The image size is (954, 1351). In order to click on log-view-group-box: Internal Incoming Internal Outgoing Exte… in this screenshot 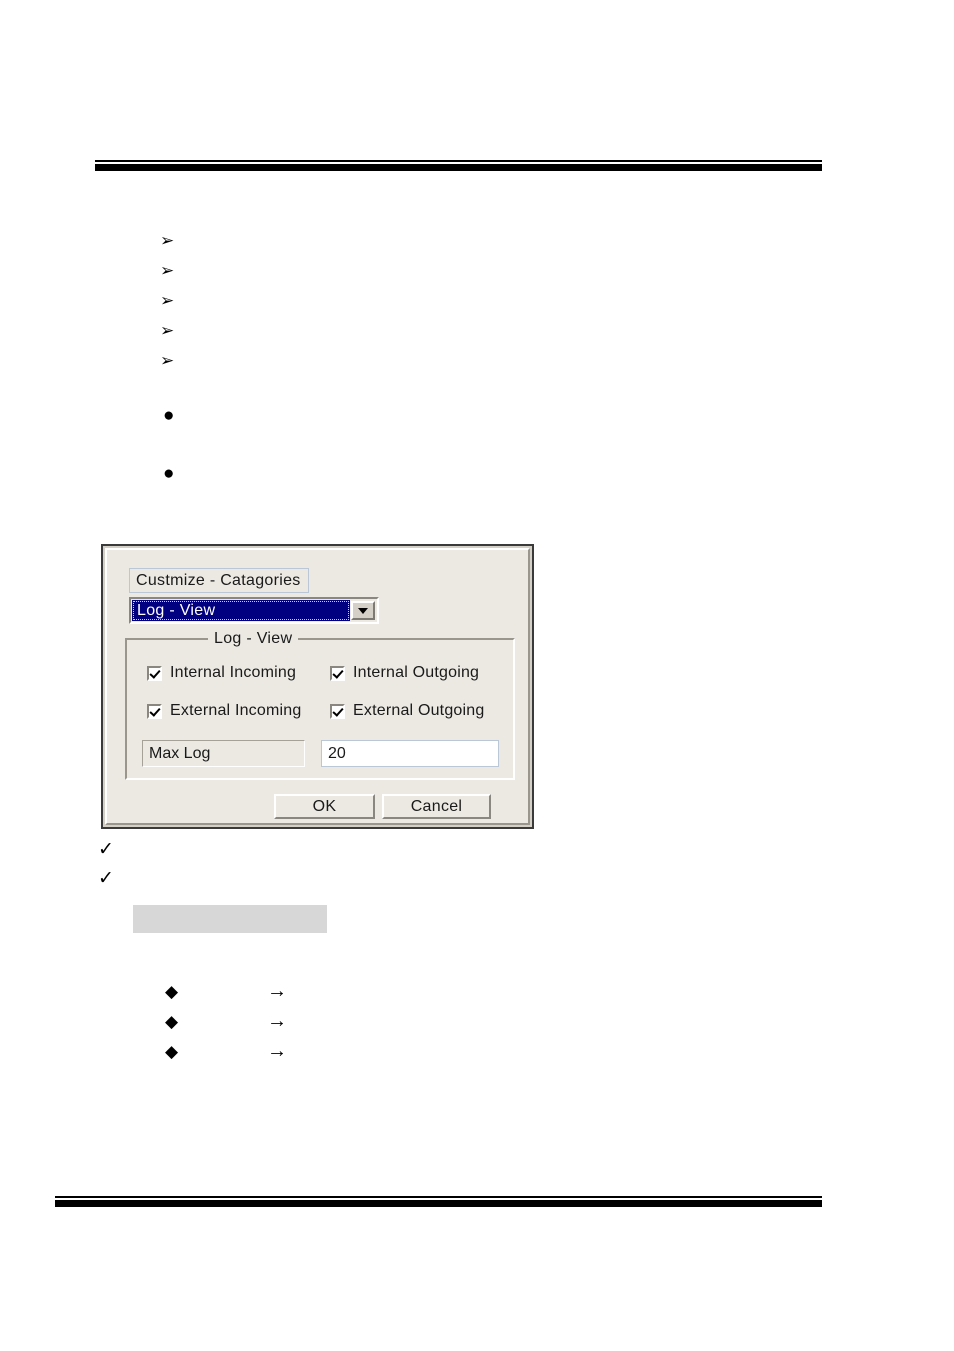, I will do `click(320, 709)`.